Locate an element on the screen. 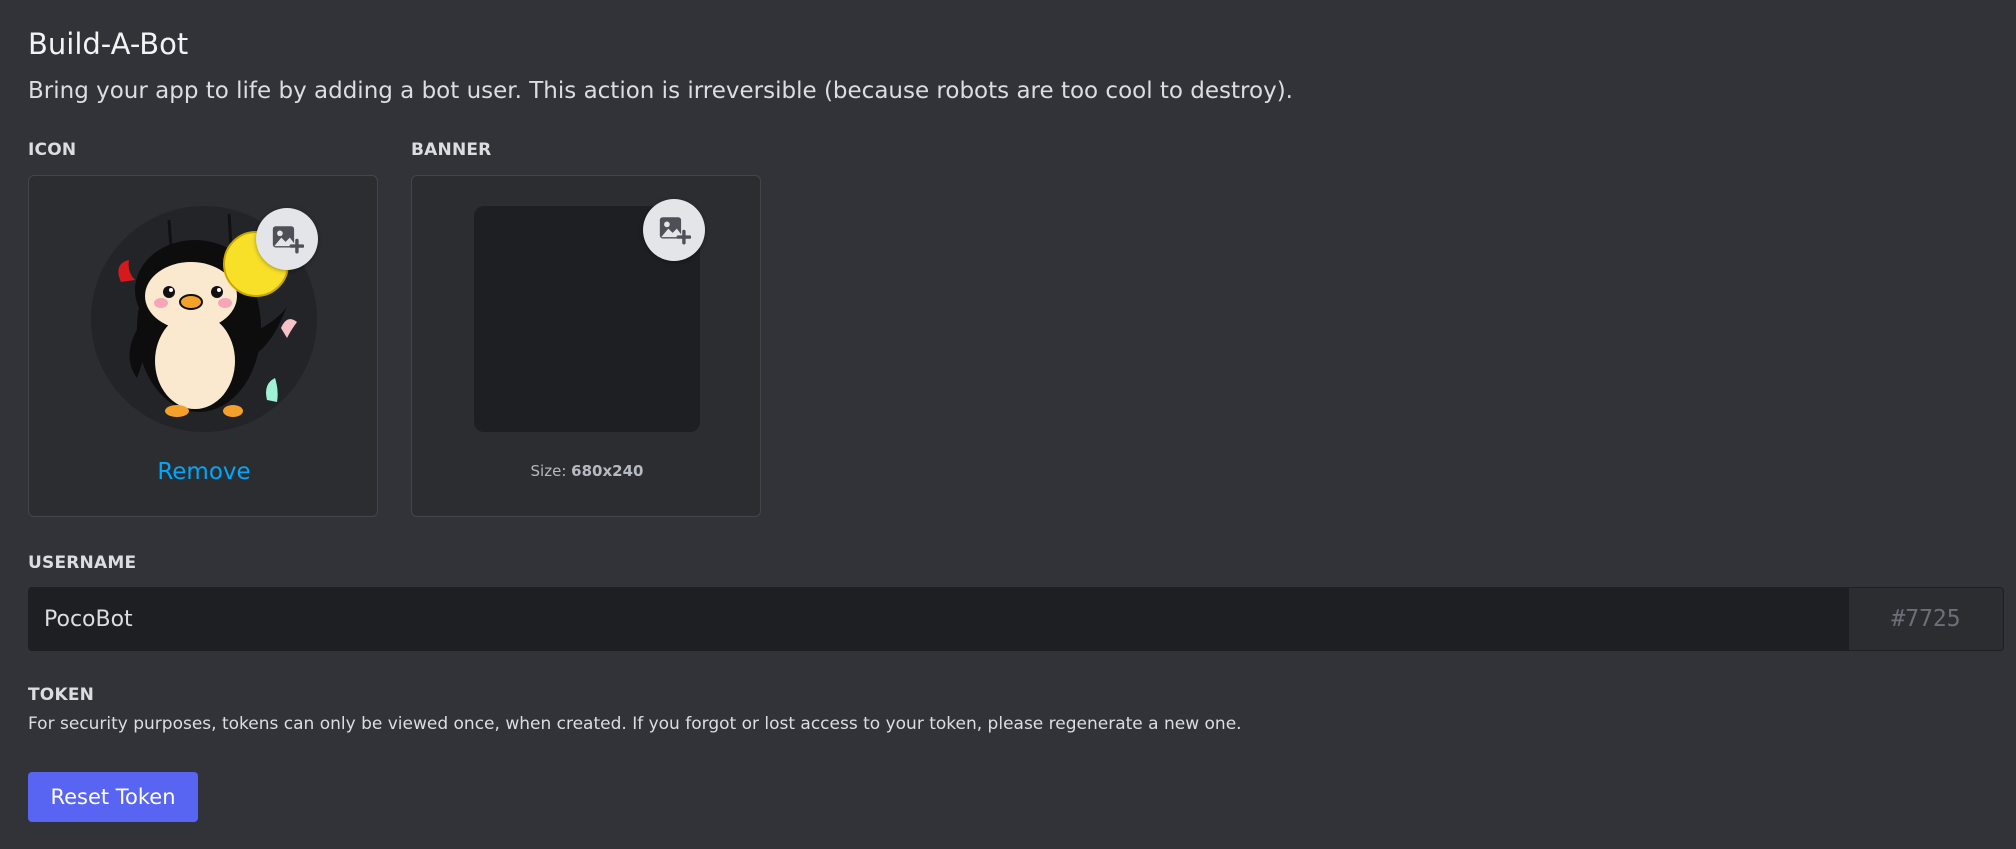 The height and width of the screenshot is (849, 2016). icon-upload-card: Remove is located at coordinates (203, 346).